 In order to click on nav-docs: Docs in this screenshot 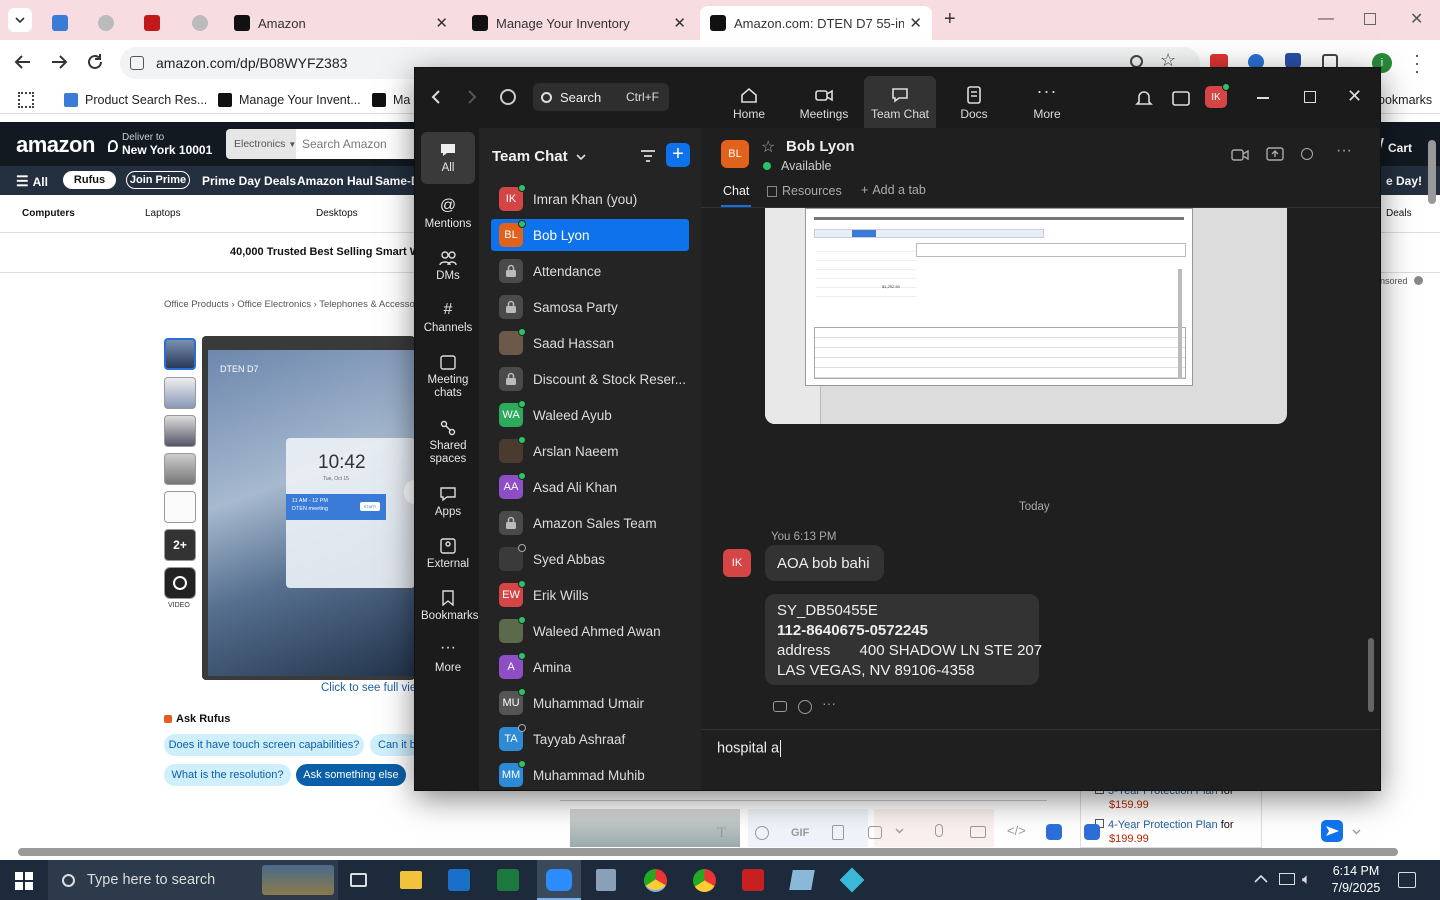, I will do `click(974, 103)`.